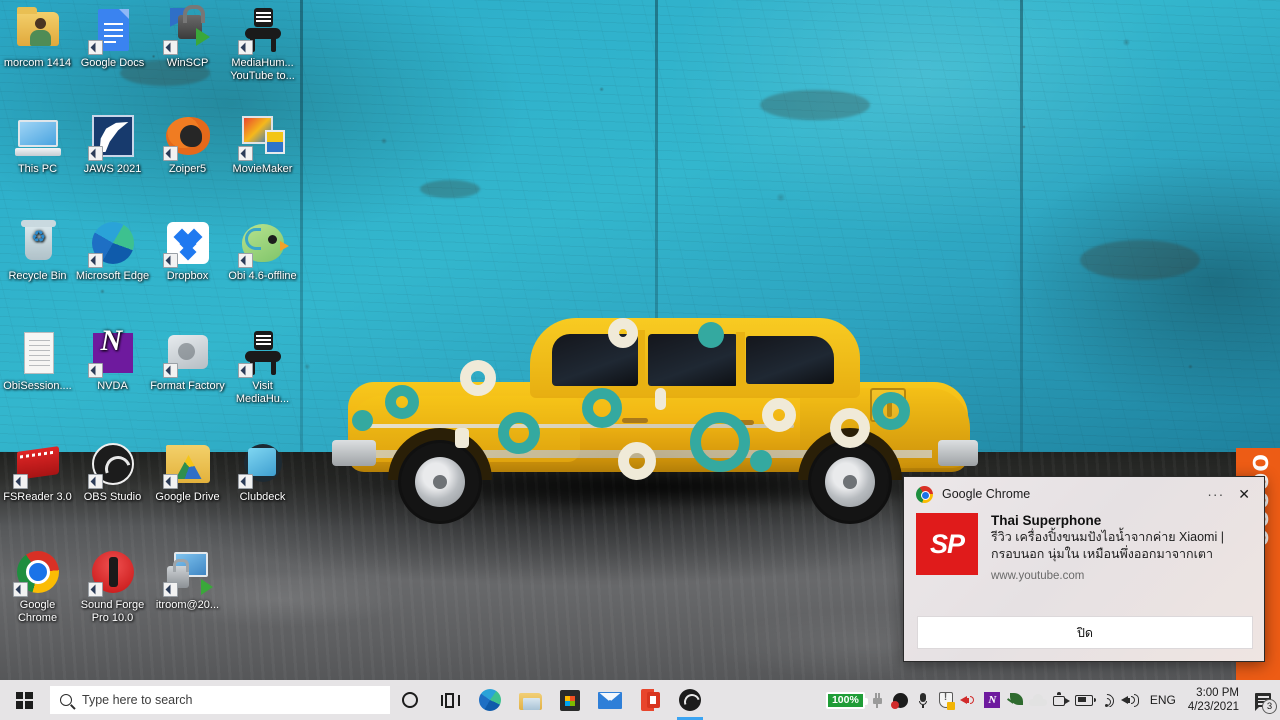 Image resolution: width=1280 pixels, height=720 pixels. What do you see at coordinates (37, 472) in the screenshot?
I see `desktop-icon-fsreader-30: FSReader 3.0` at bounding box center [37, 472].